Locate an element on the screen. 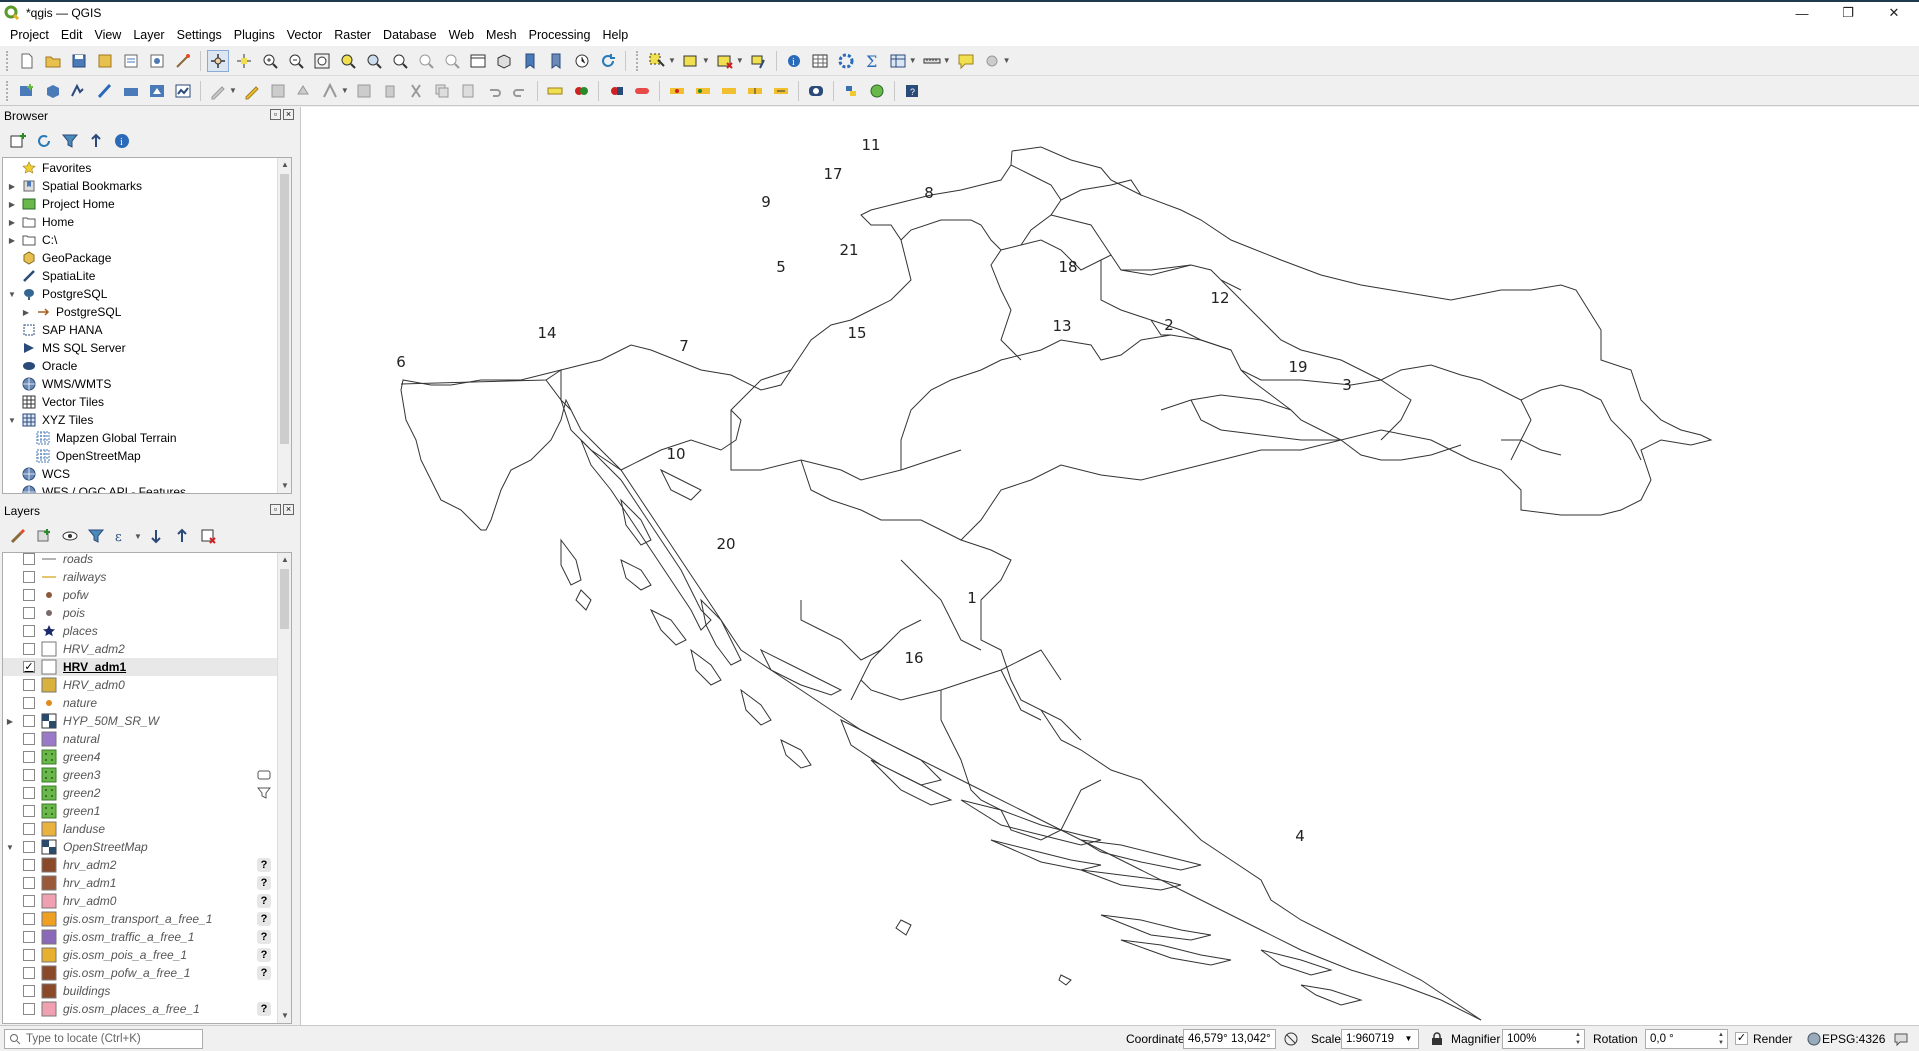  menu-view: View is located at coordinates (107, 35).